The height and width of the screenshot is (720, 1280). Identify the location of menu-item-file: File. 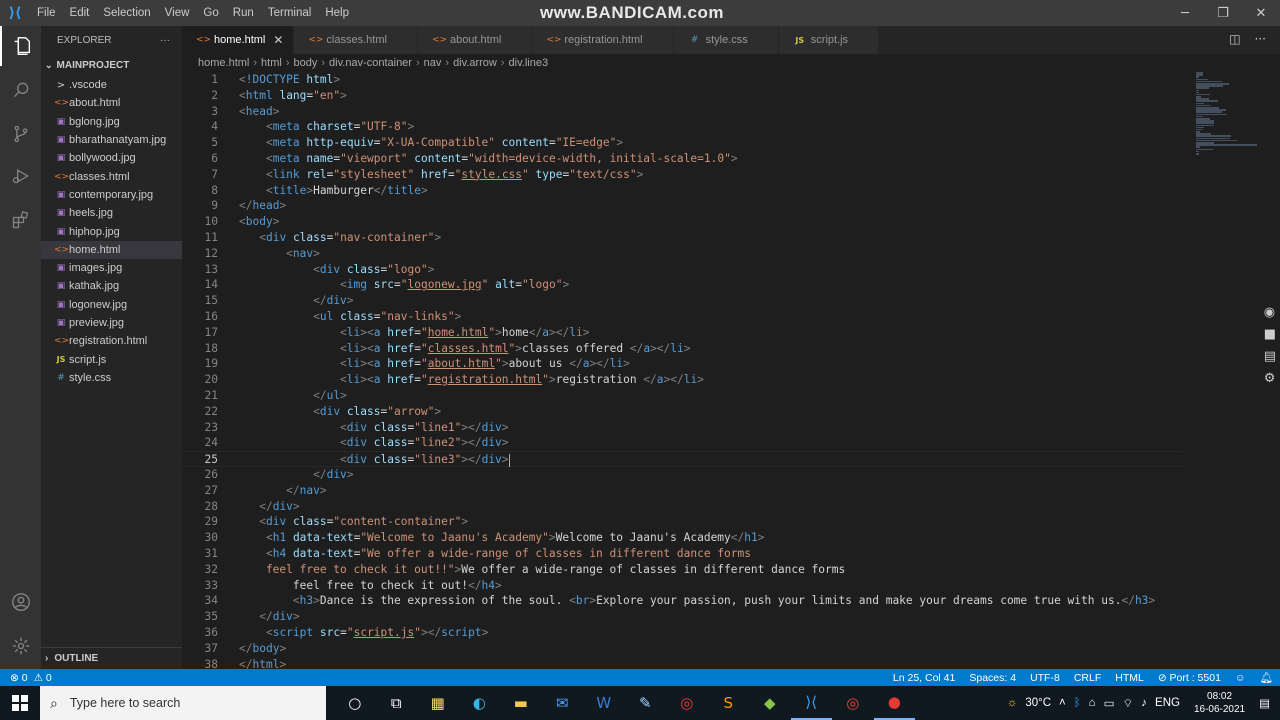
(46, 13).